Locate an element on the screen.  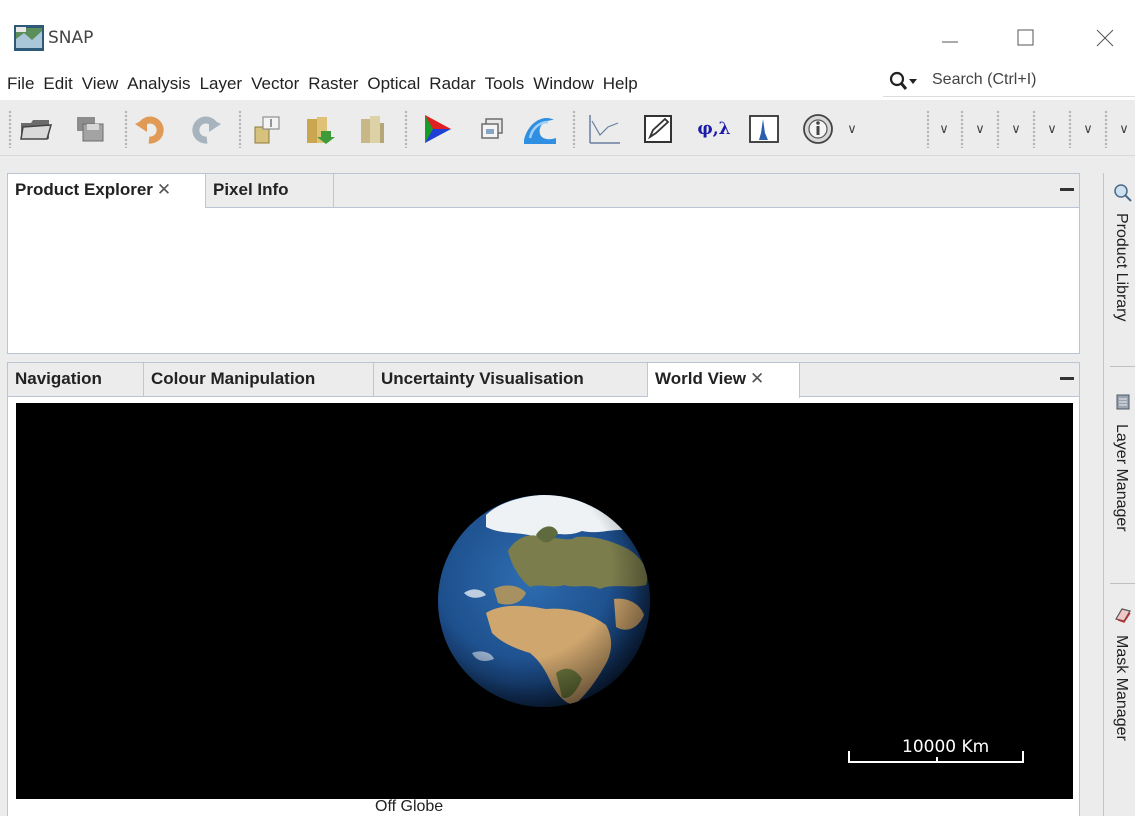
histogram-button is located at coordinates (764, 129).